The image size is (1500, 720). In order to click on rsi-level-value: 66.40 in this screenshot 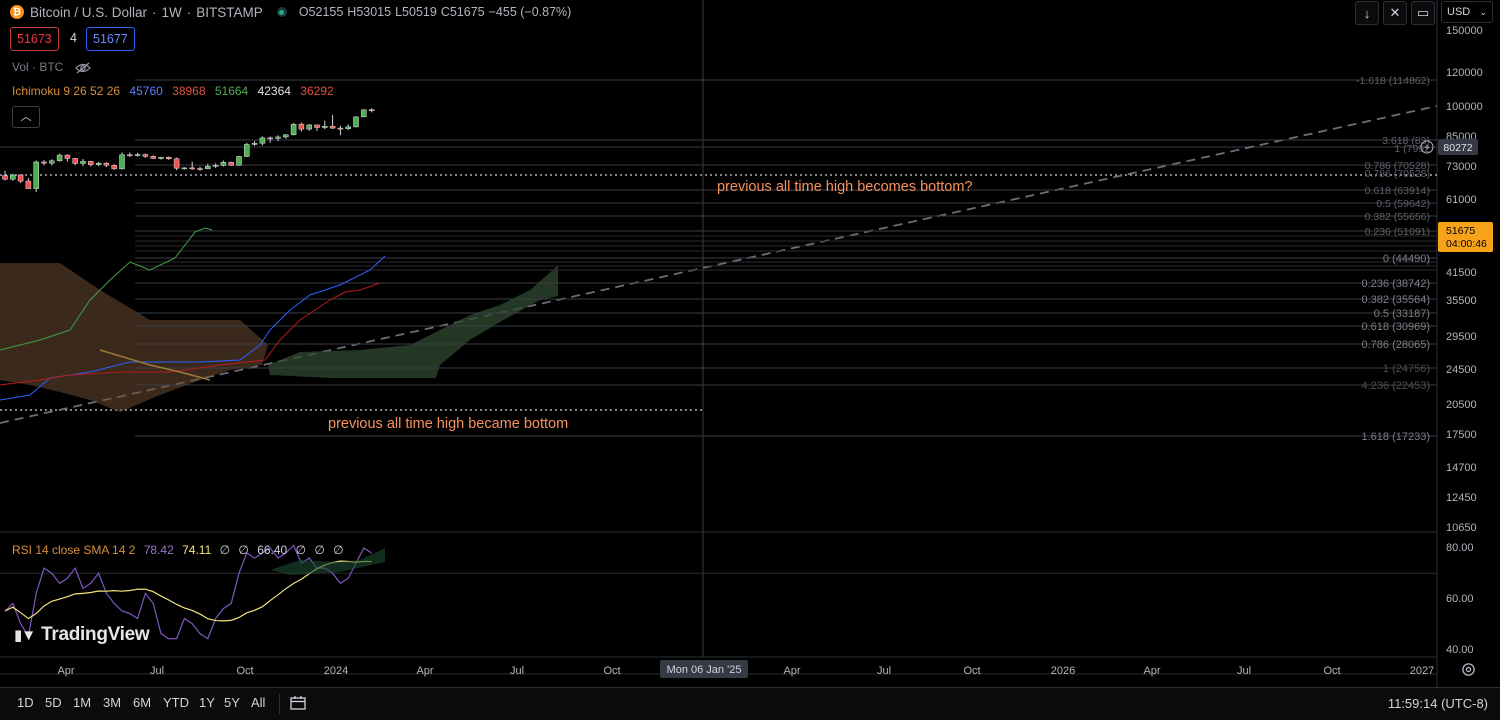, I will do `click(272, 550)`.